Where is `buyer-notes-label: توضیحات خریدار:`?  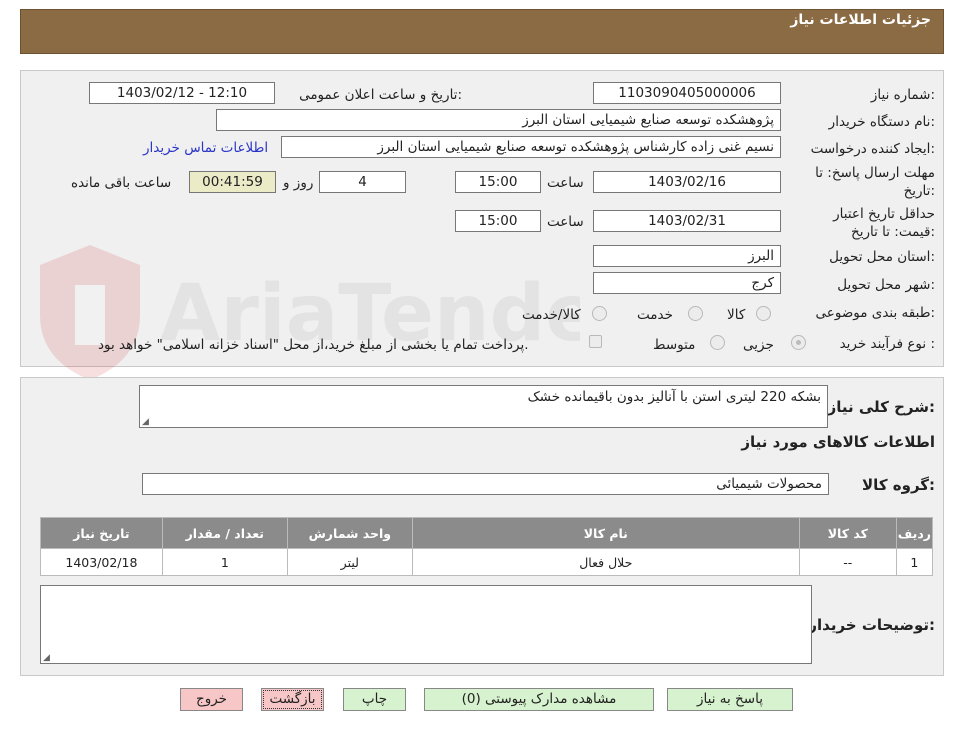
buyer-notes-label: توضیحات خریدار: is located at coordinates (871, 625).